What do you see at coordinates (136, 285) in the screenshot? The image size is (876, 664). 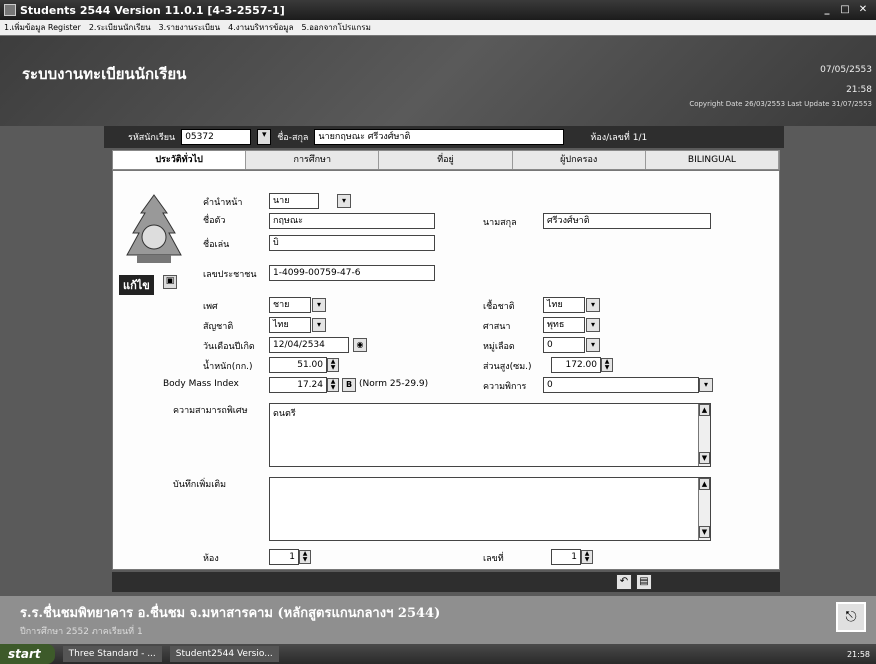 I see `edit-button: แก้ไข` at bounding box center [136, 285].